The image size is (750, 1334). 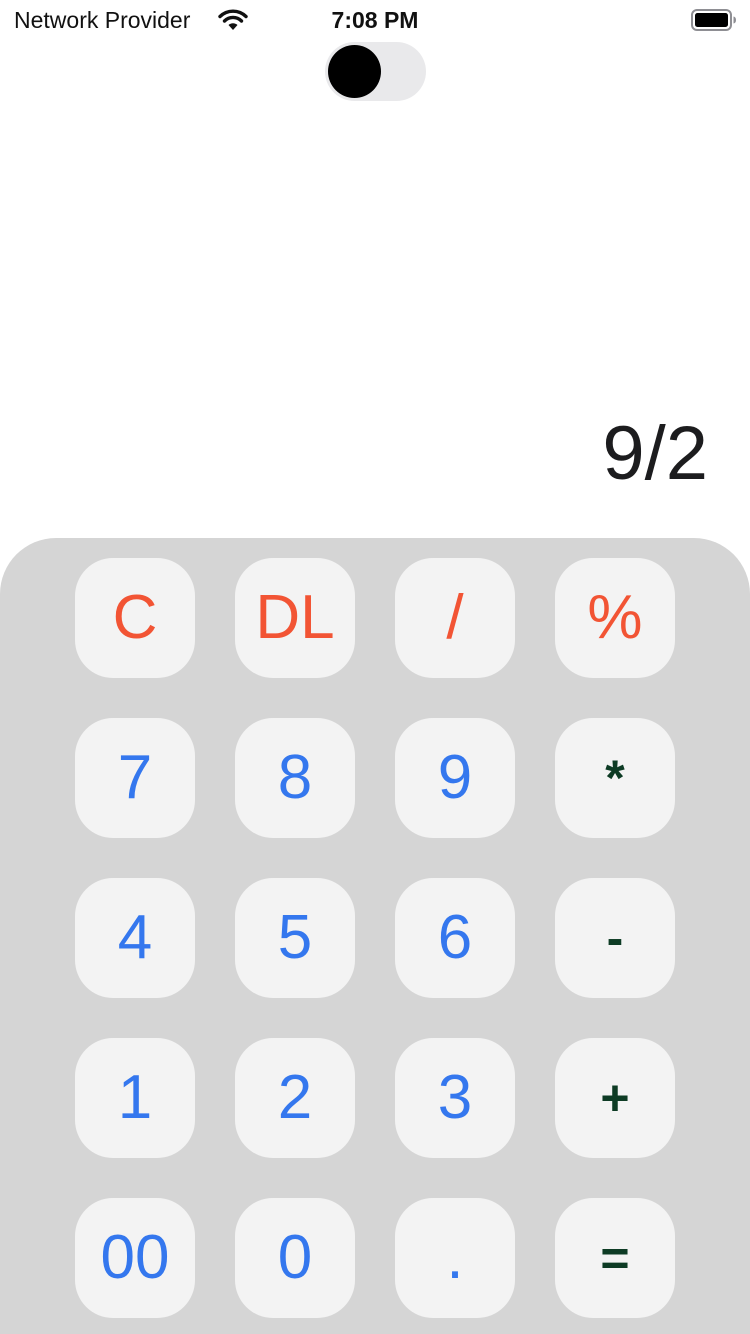 What do you see at coordinates (455, 1258) in the screenshot?
I see `decimal-button: .` at bounding box center [455, 1258].